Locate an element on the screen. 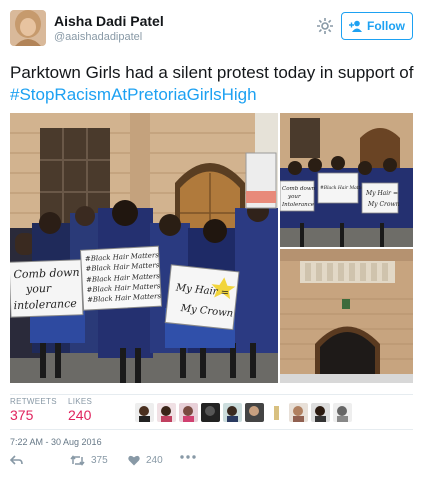 The image size is (433, 484). tr-sign-comb-line2: your is located at coordinates (294, 197).